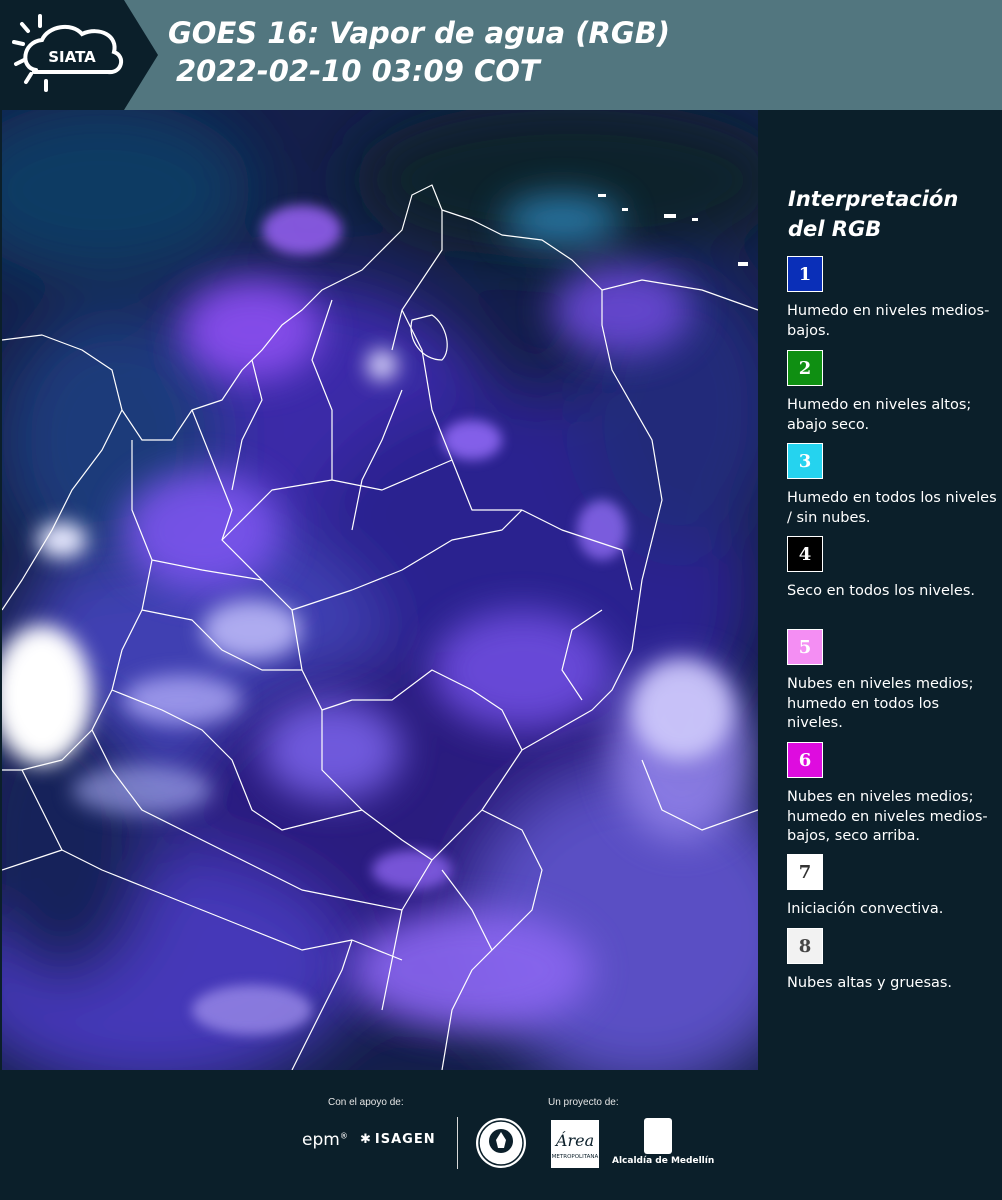  Describe the element at coordinates (892, 887) in the screenshot. I see `legend-item-7: 7 Iniciación convectiva.` at that location.